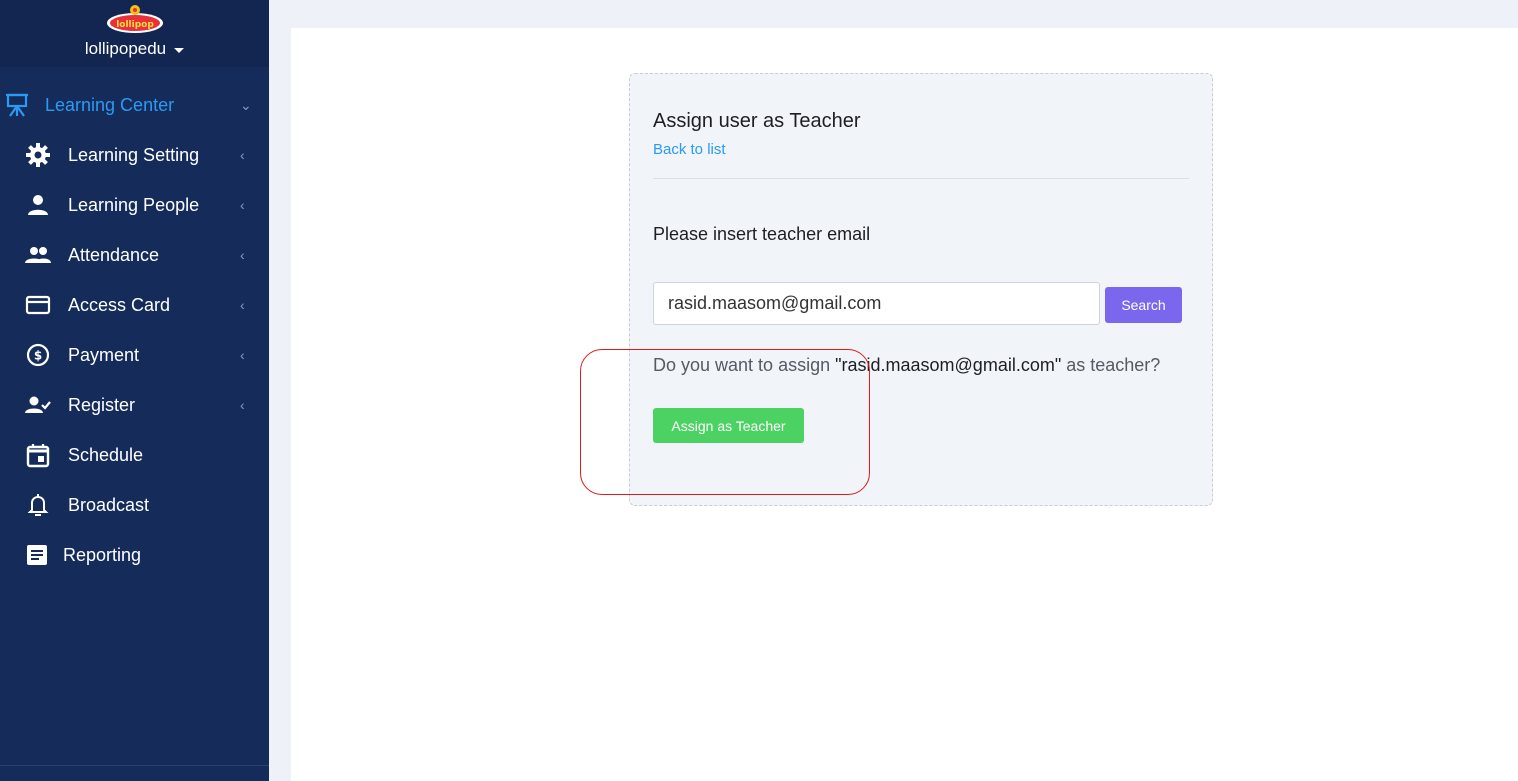  What do you see at coordinates (757, 121) in the screenshot?
I see `page-title: Assign user as Teacher` at bounding box center [757, 121].